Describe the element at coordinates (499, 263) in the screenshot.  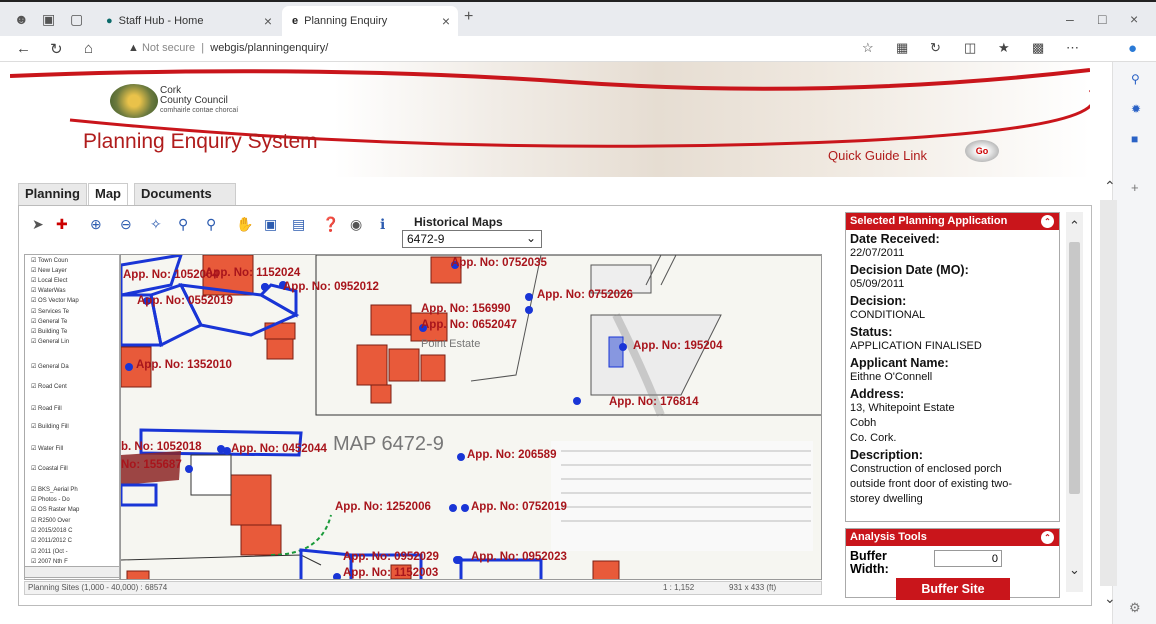
I see `application-label: App. No: 0752035` at that location.